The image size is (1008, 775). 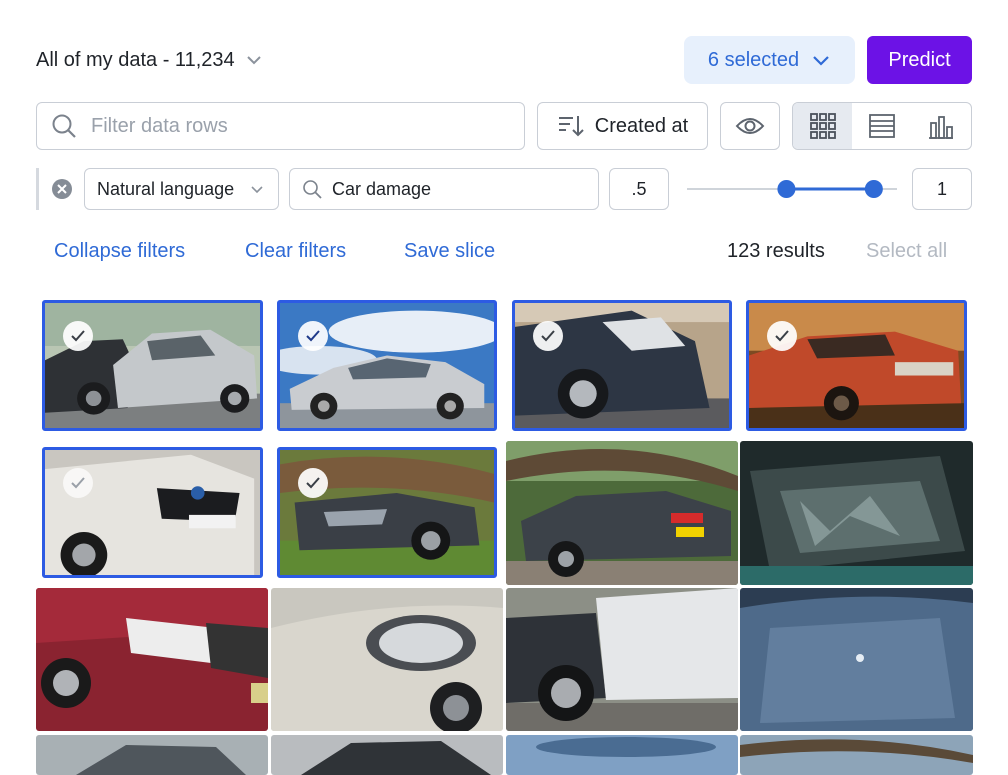 I want to click on threshold-range-slider, so click(x=792, y=189).